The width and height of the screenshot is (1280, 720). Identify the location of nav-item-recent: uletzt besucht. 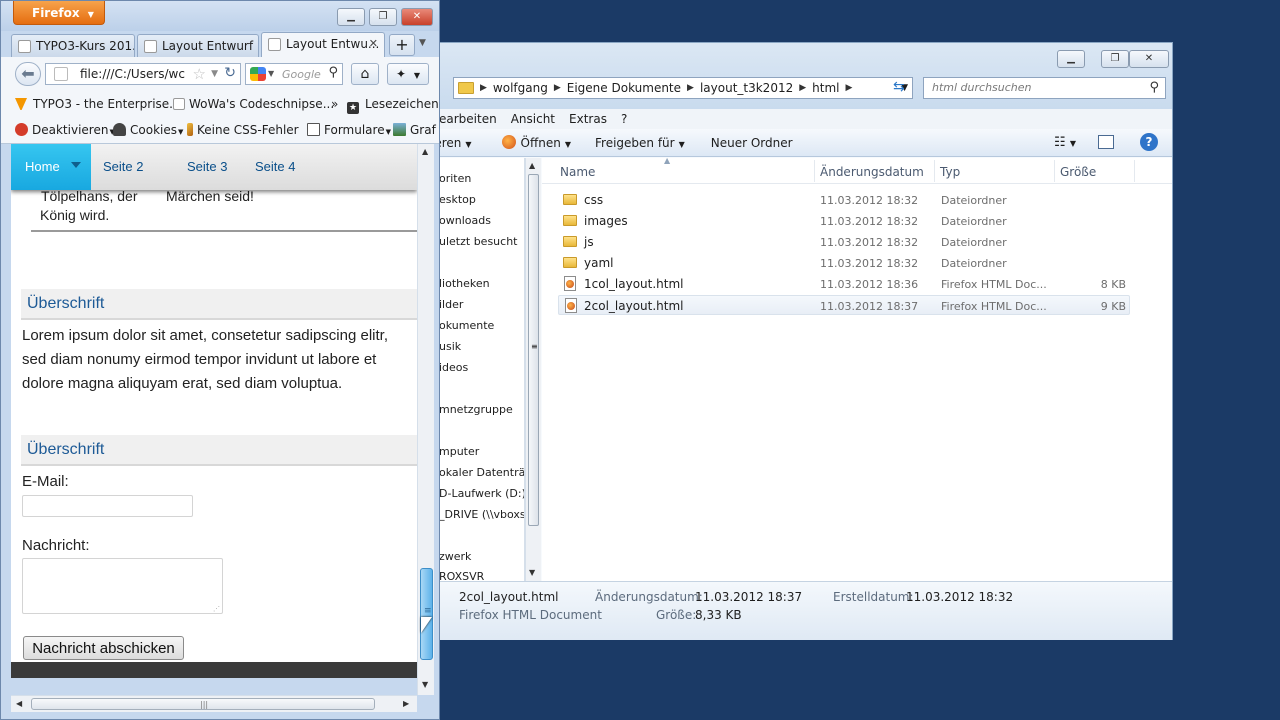
(478, 241).